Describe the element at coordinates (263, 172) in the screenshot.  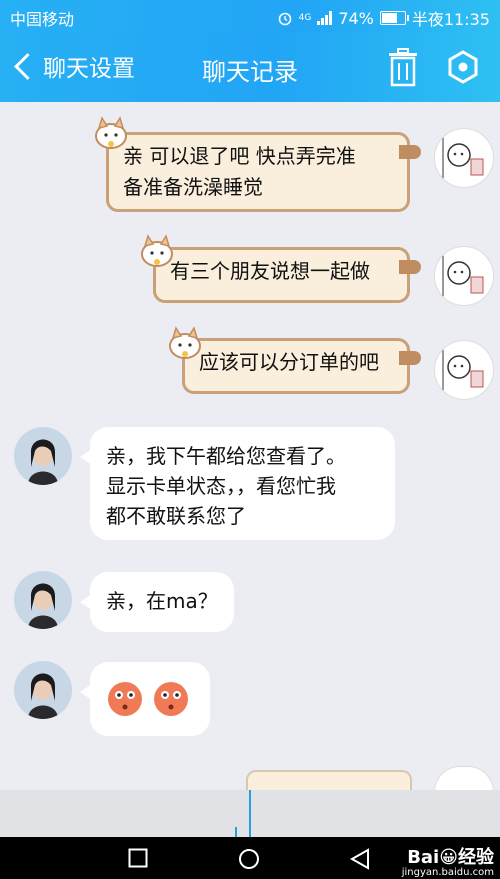
I see `chat-bubble-outgoing: 亲 可以退了吧 快点弄完准 备准备洗澡睡觉` at that location.